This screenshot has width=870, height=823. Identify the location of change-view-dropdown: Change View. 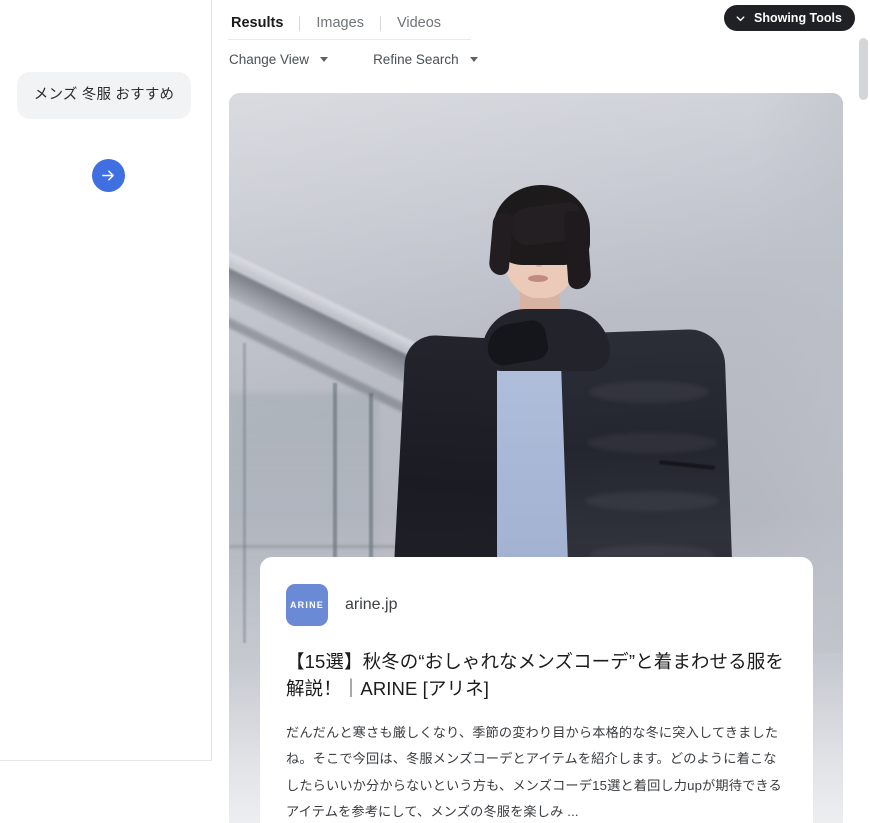
(279, 59).